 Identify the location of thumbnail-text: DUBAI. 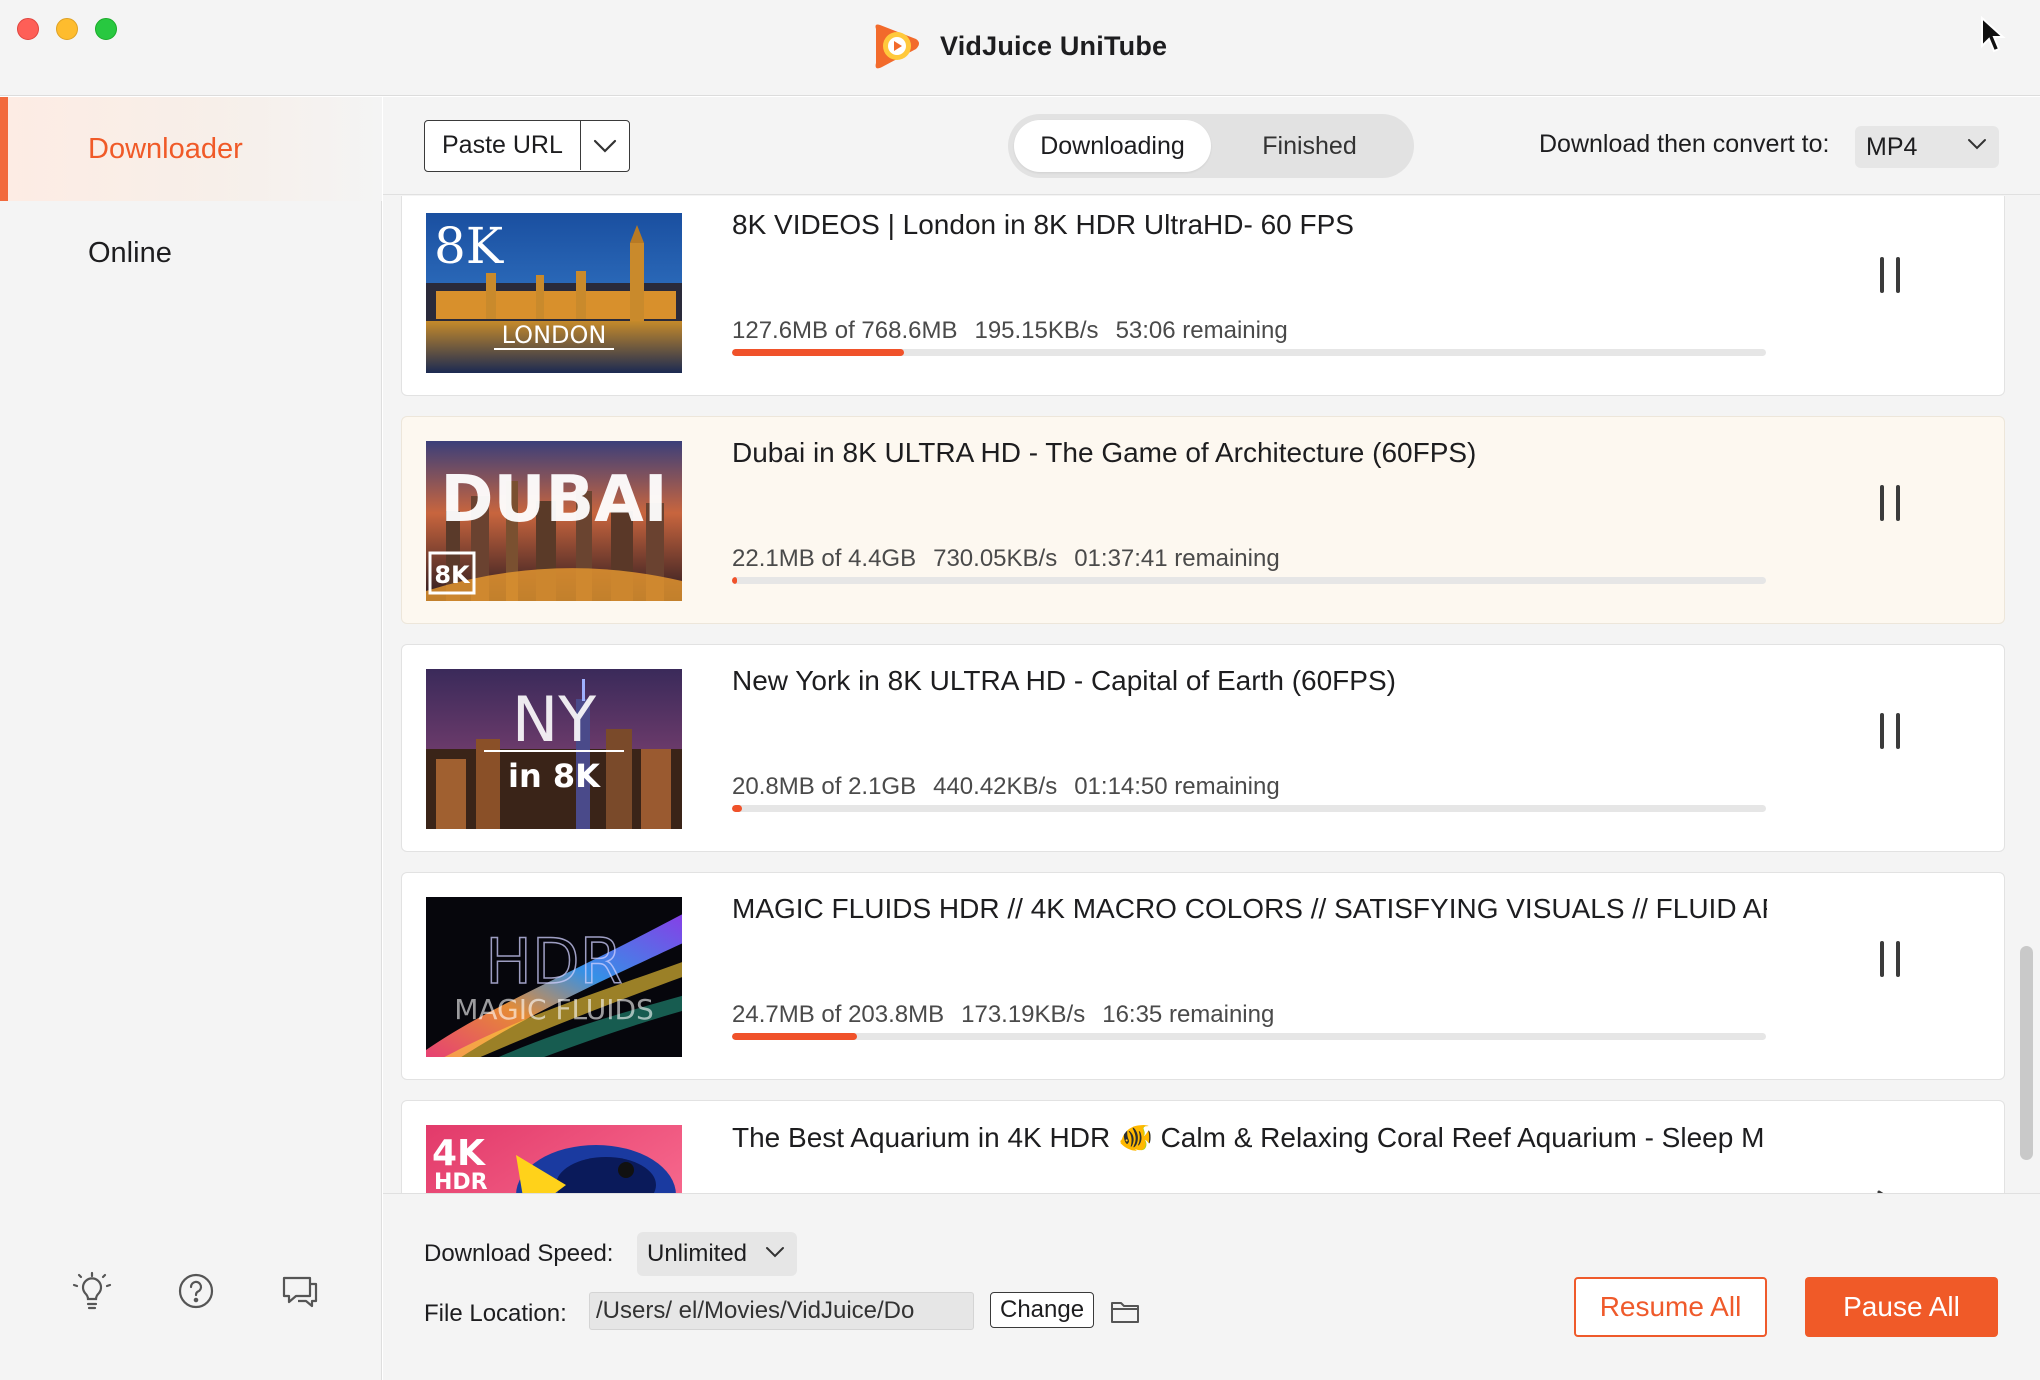
(553, 500).